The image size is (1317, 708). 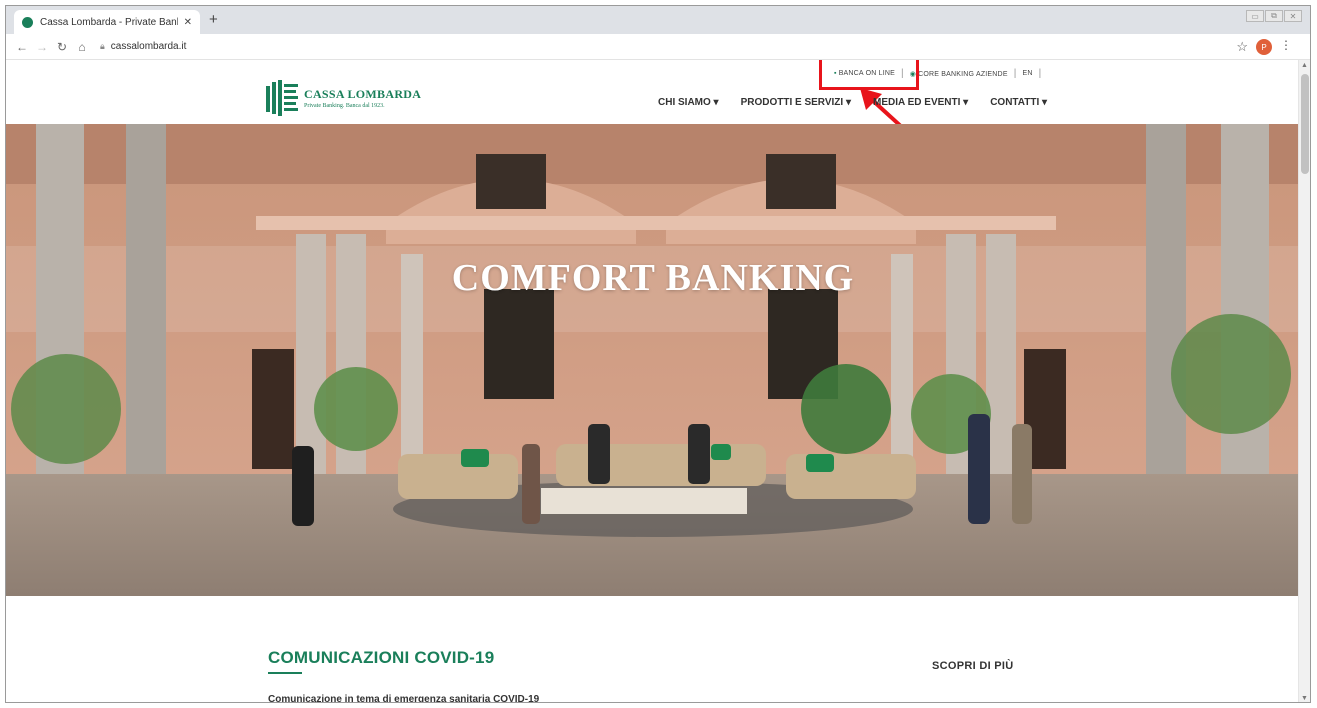 I want to click on cassa-lombarda-logo-icon, so click(x=282, y=98).